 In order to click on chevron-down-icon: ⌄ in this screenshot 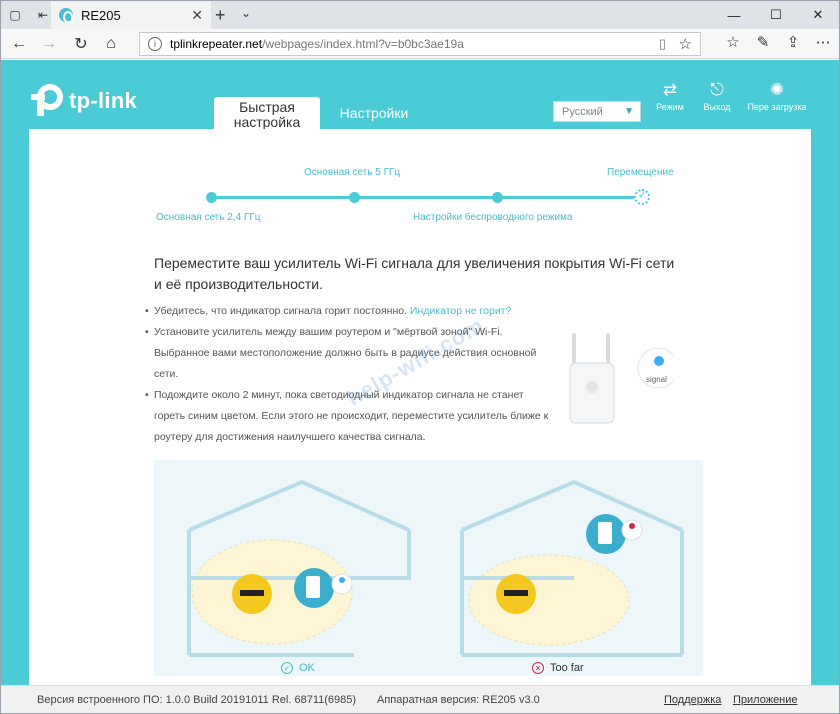, I will do `click(246, 13)`.